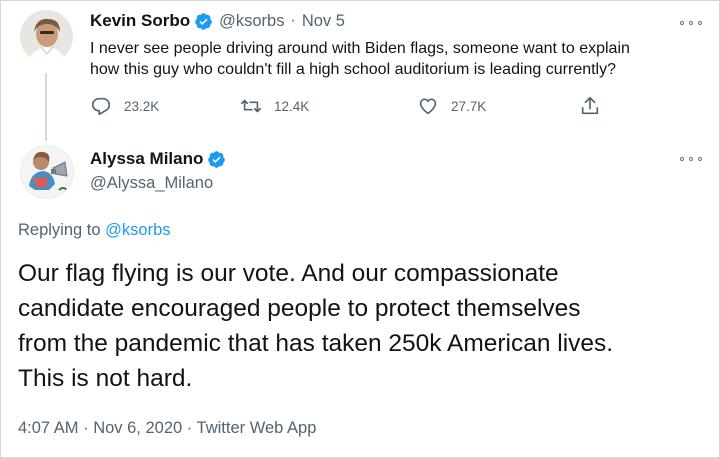  What do you see at coordinates (251, 21) in the screenshot?
I see `original-handle: @ksorbs` at bounding box center [251, 21].